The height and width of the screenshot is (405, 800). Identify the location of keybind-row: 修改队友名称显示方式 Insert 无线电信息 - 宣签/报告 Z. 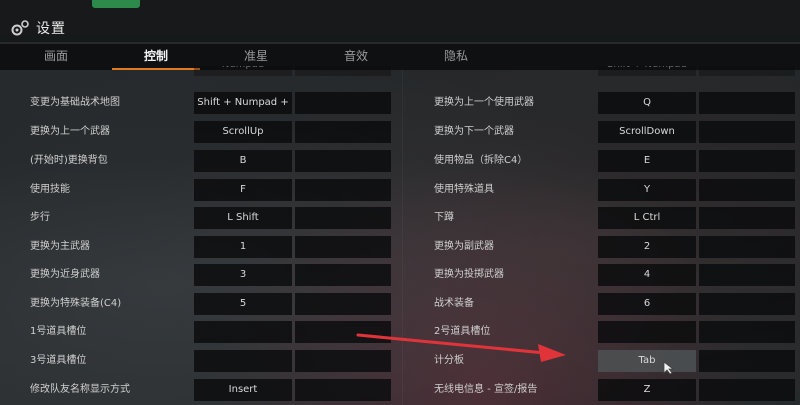
(400, 390).